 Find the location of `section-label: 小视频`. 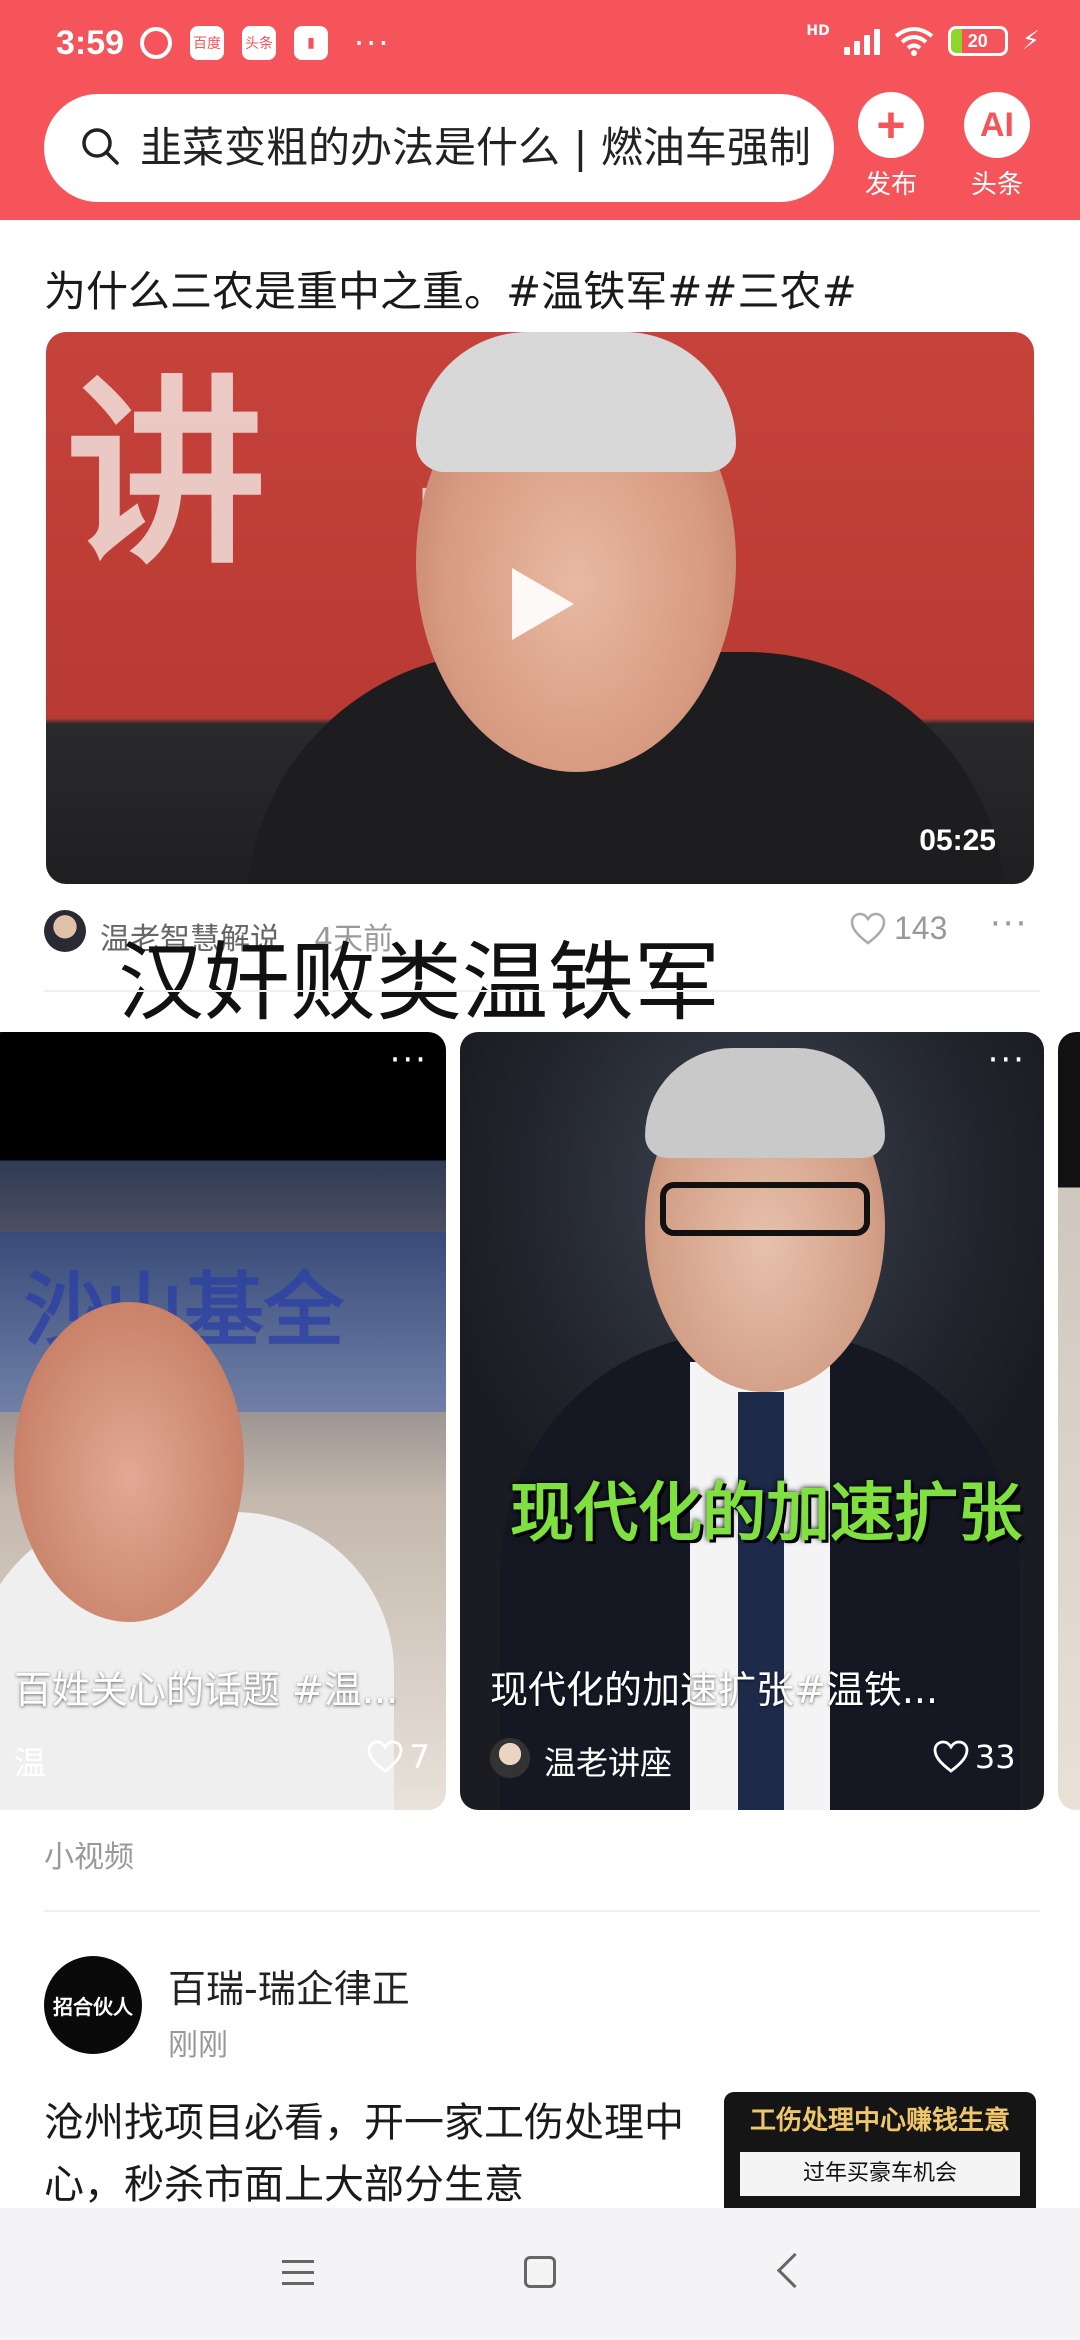

section-label: 小视频 is located at coordinates (89, 1857).